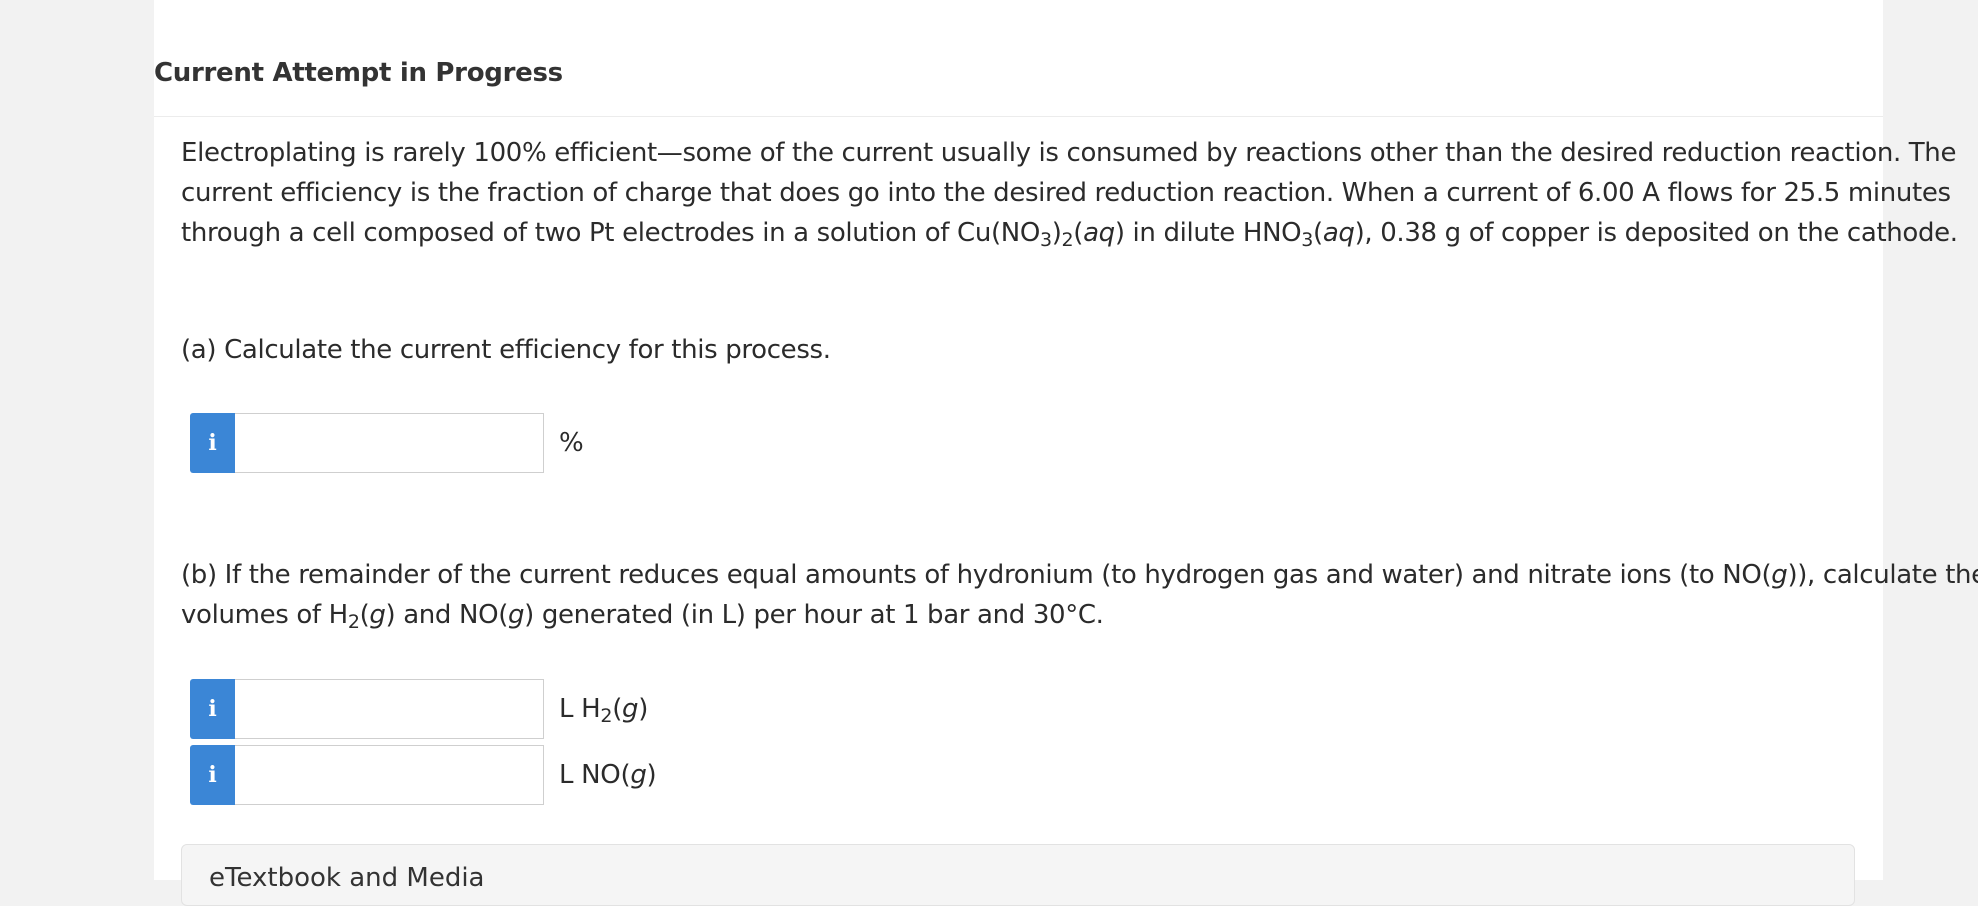  What do you see at coordinates (1018, 116) in the screenshot?
I see `divider` at bounding box center [1018, 116].